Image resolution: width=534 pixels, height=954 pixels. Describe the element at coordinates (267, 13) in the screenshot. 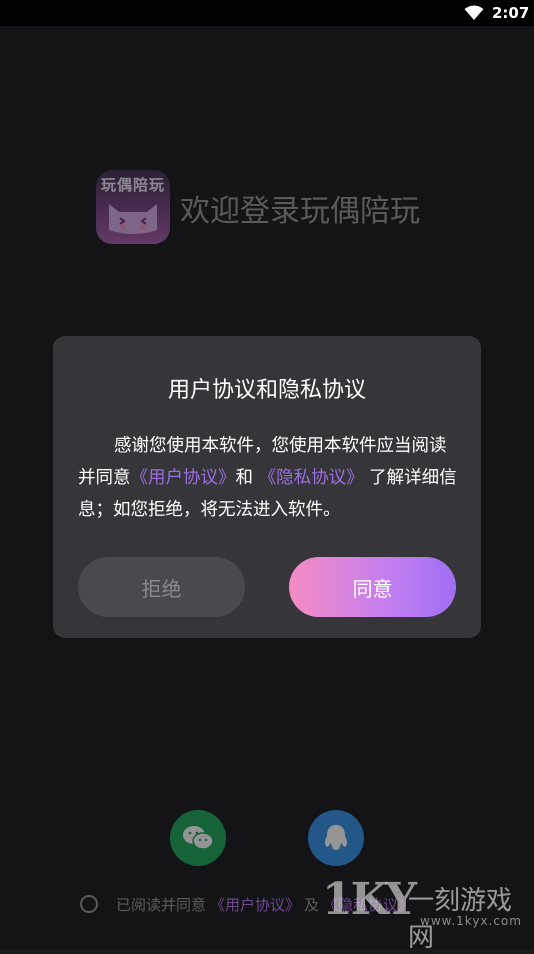

I see `status-bar: 2:07` at that location.